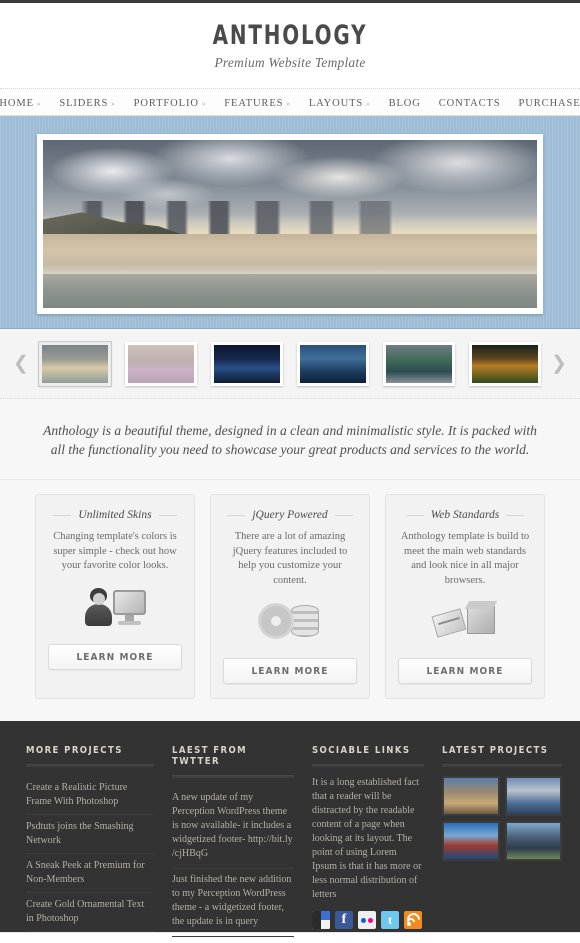  Describe the element at coordinates (257, 103) in the screenshot. I see `nav-item-features: FEATURES»` at that location.